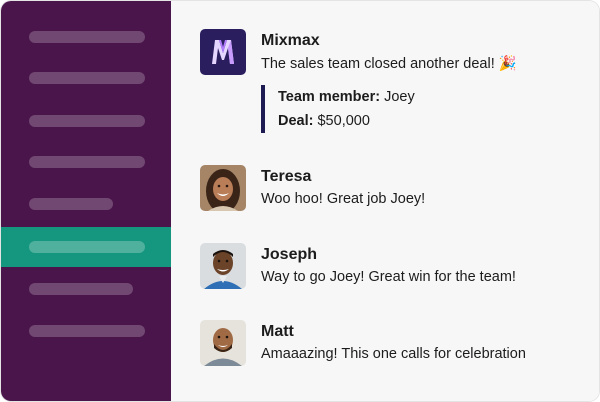 Image resolution: width=600 pixels, height=402 pixels. What do you see at coordinates (296, 121) in the screenshot?
I see `attachment-label: Deal:` at bounding box center [296, 121].